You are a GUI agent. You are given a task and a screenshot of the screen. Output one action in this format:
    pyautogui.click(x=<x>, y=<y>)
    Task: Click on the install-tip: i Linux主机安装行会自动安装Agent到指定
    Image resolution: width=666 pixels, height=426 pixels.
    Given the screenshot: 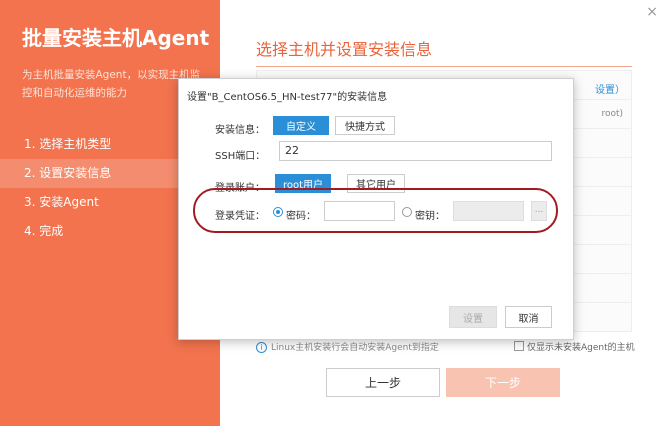 What is the action you would take?
    pyautogui.click(x=347, y=346)
    